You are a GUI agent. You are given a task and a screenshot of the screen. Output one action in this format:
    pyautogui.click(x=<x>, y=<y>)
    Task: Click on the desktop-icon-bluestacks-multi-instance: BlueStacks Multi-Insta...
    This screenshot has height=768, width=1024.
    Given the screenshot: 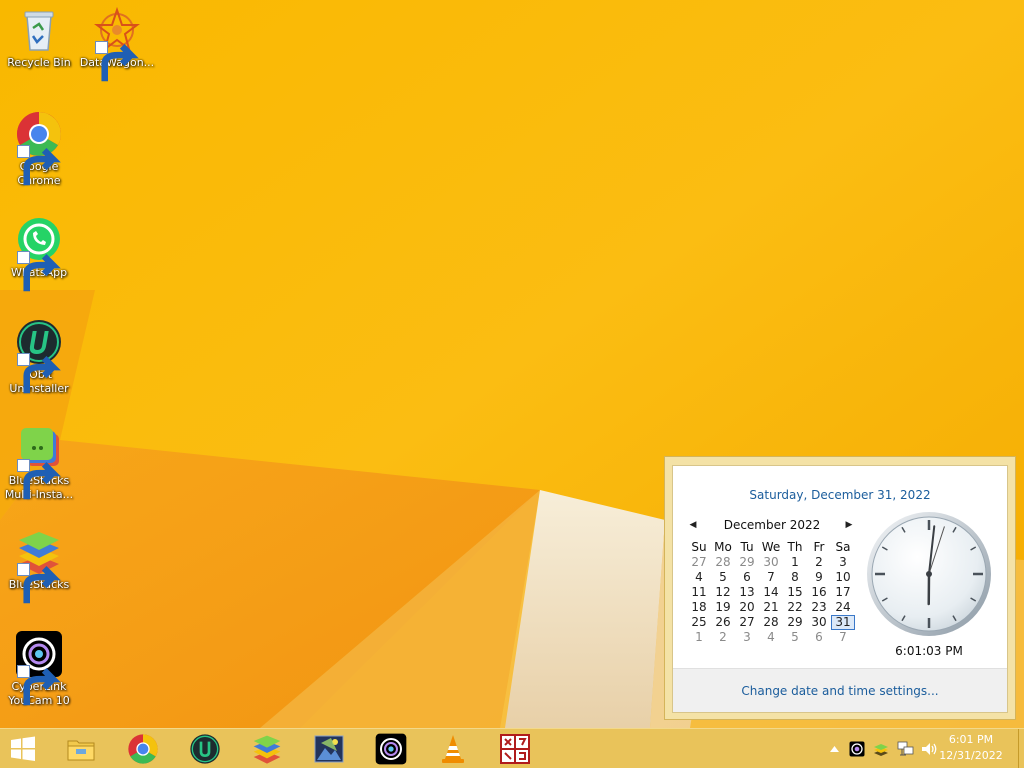 What is the action you would take?
    pyautogui.click(x=39, y=463)
    